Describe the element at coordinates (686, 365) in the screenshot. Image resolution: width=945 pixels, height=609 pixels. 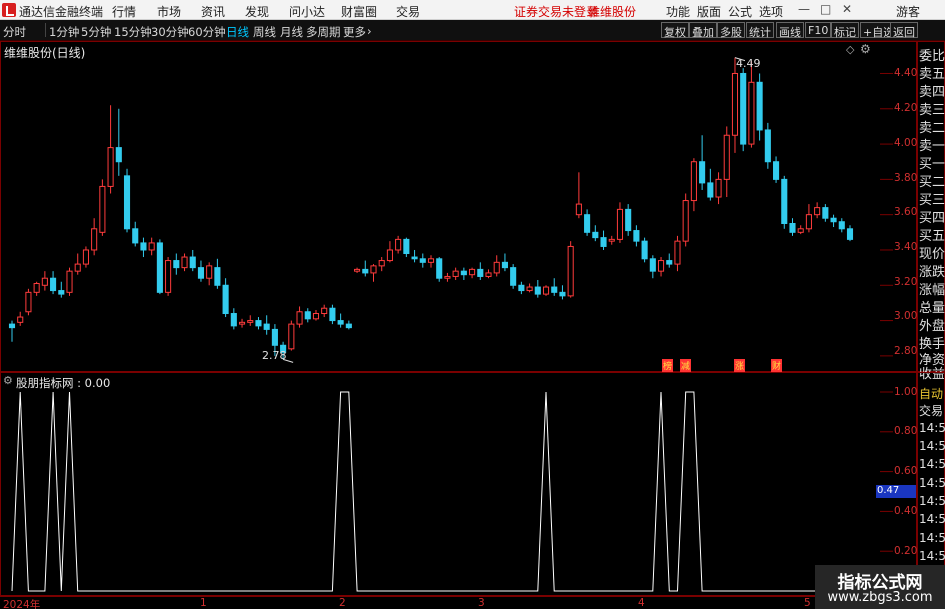
I see `event-badge: 减` at that location.